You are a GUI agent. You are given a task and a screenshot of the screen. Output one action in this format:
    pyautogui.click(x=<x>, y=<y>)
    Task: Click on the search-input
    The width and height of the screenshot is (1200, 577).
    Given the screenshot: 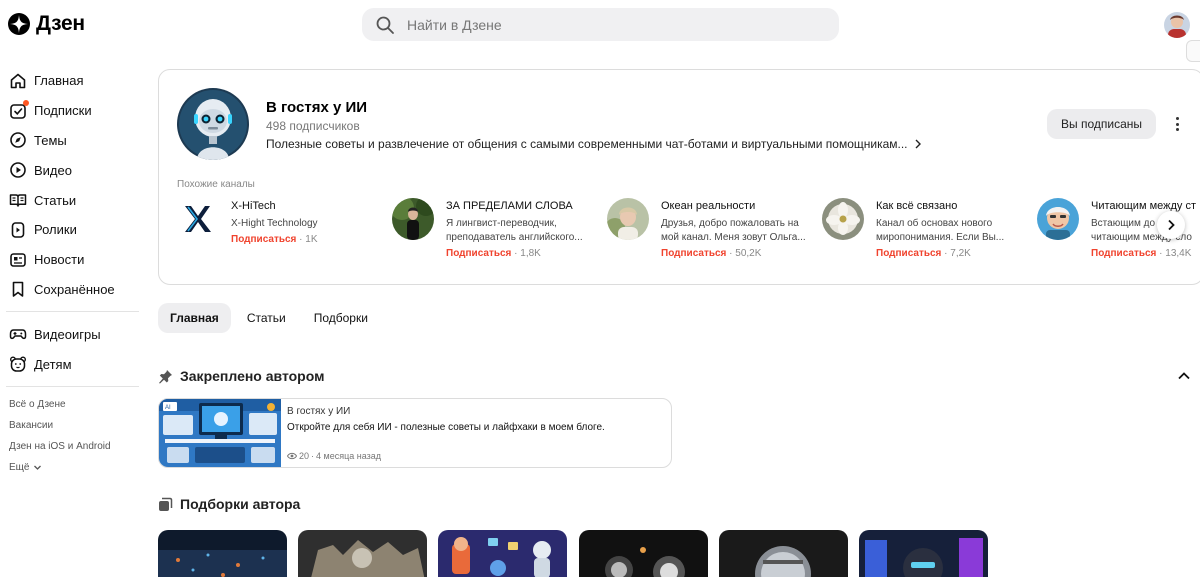 What is the action you would take?
    pyautogui.click(x=607, y=24)
    